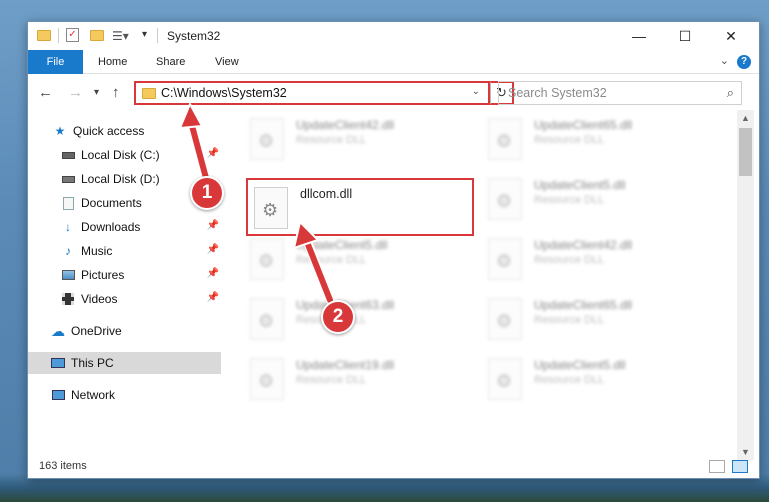 The width and height of the screenshot is (769, 502). I want to click on arrow-2-head, so click(306, 235).